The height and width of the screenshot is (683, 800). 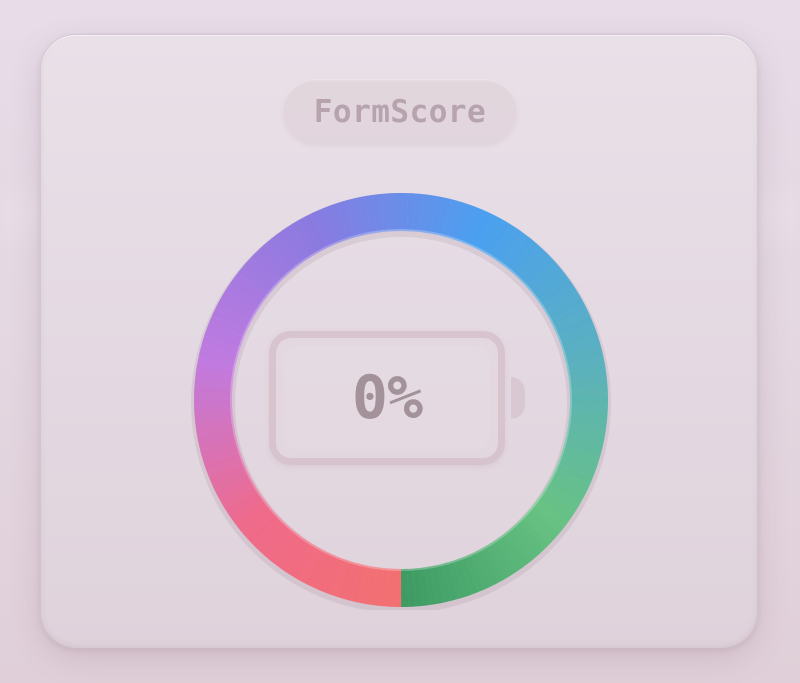 I want to click on app-title: FormScore, so click(x=400, y=112).